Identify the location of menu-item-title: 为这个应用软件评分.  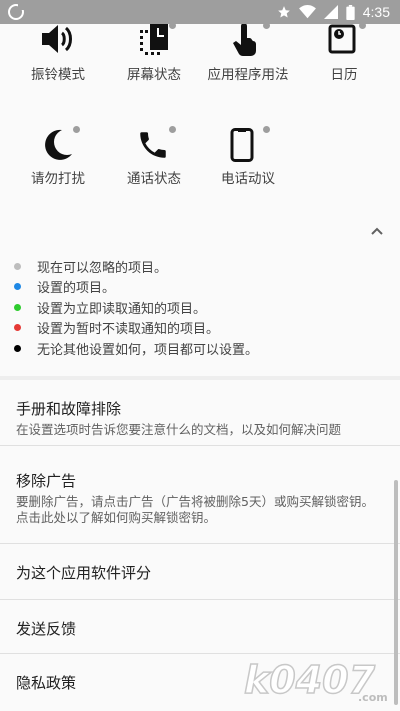
(84, 573).